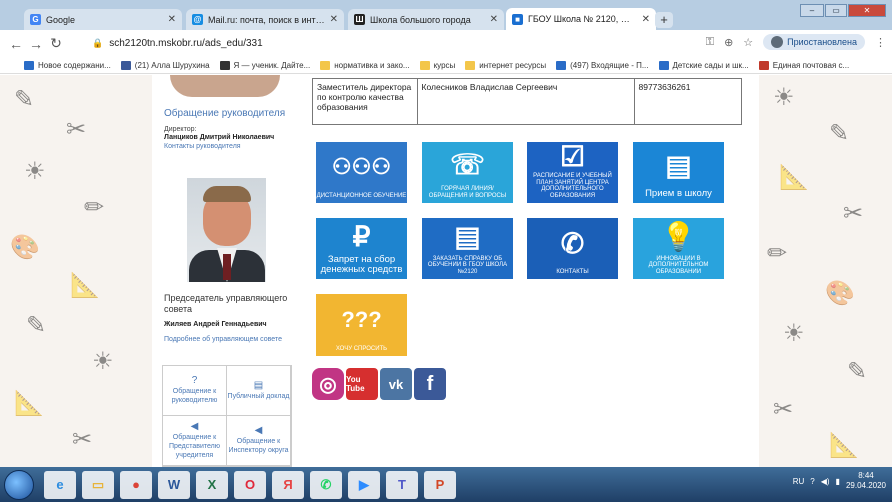  Describe the element at coordinates (98, 484) in the screenshot. I see `explorer-icon: ▭` at that location.